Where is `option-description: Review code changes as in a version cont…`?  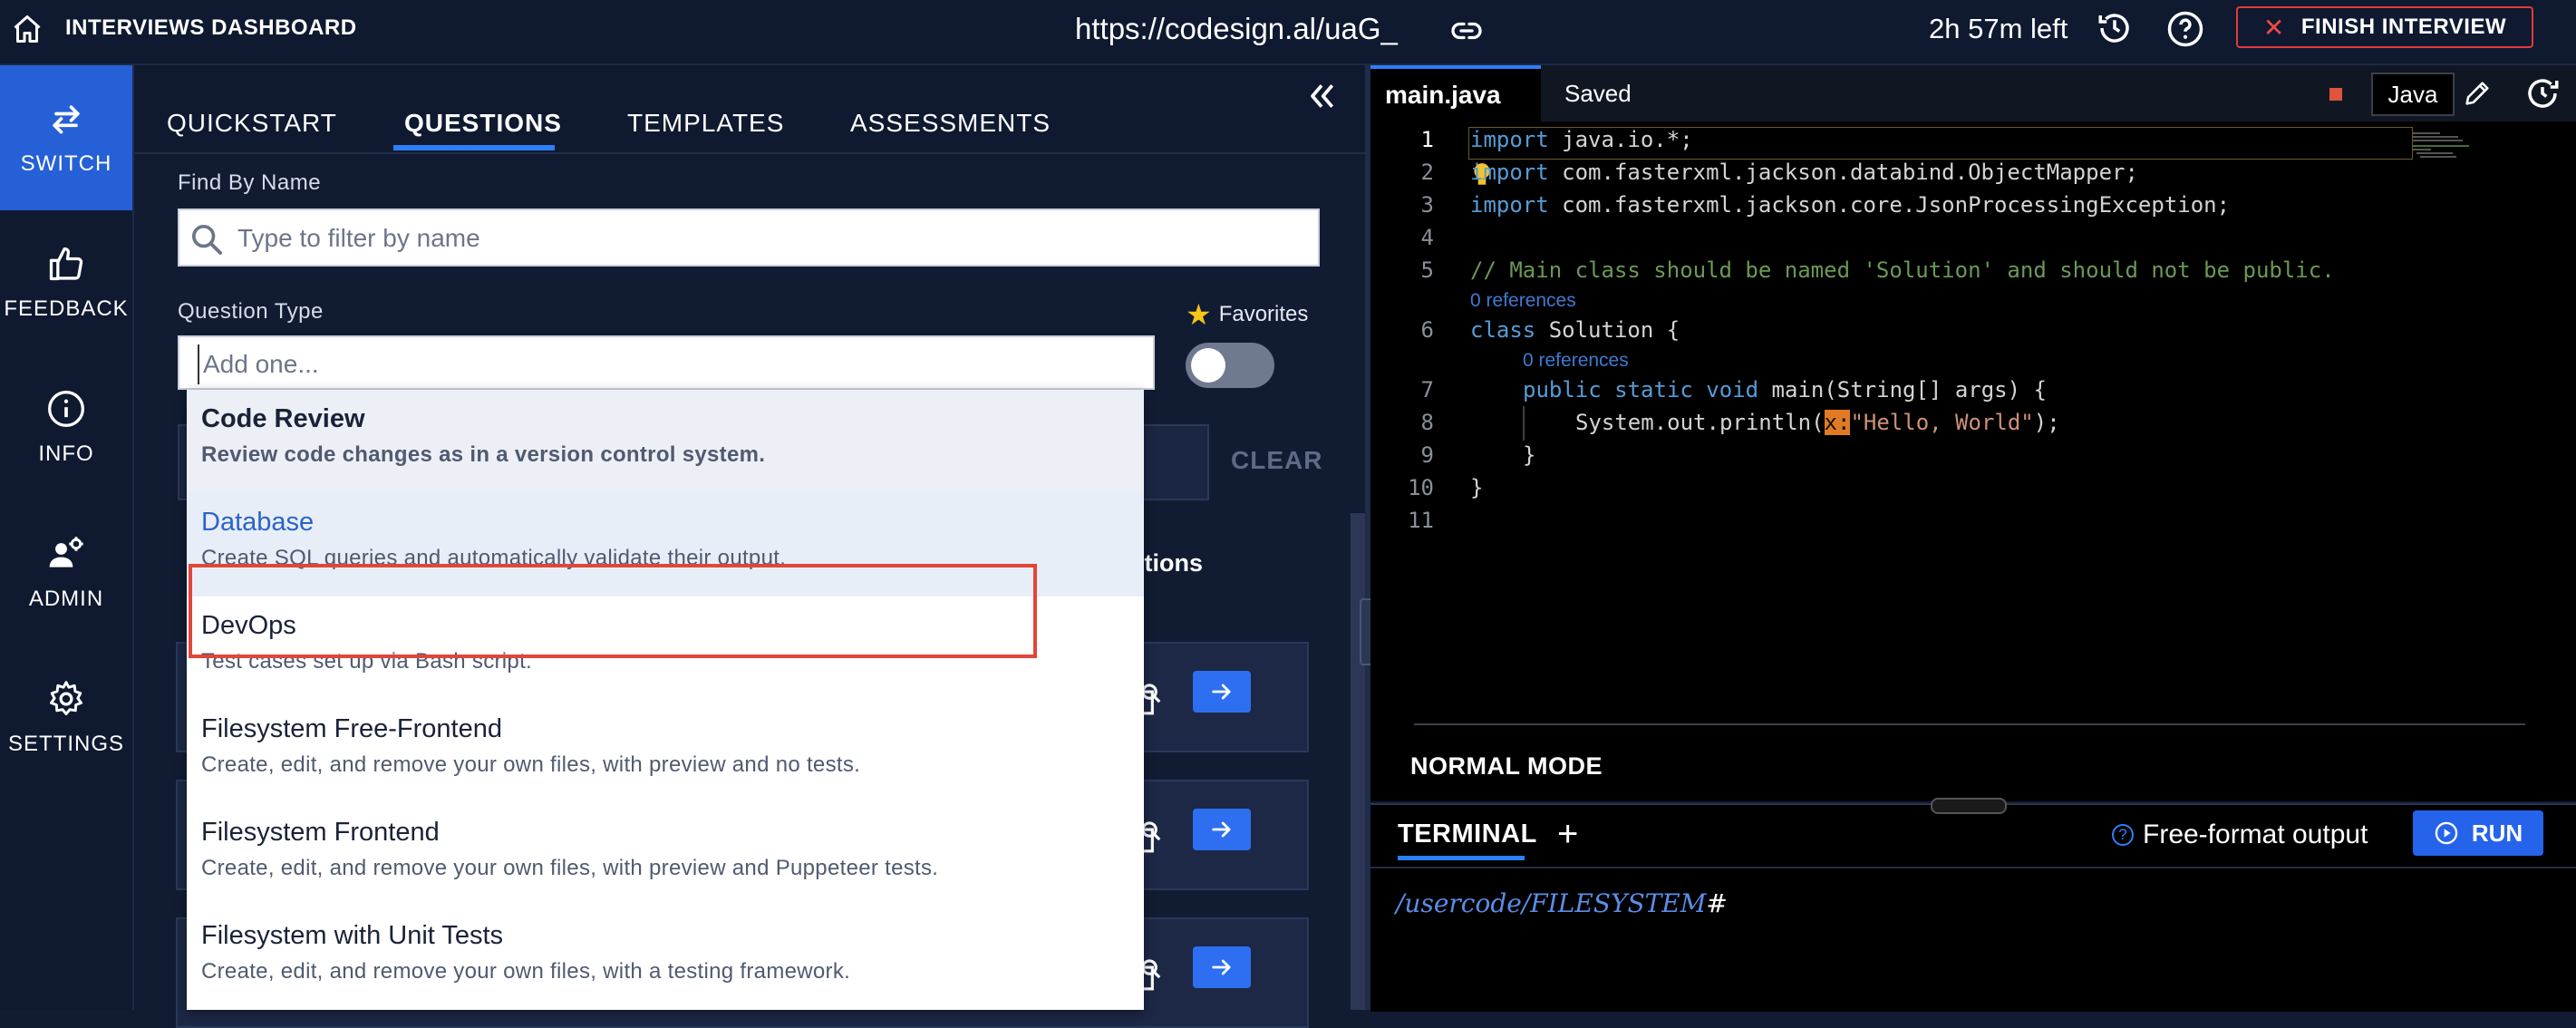 option-description: Review code changes as in a version cont… is located at coordinates (483, 454).